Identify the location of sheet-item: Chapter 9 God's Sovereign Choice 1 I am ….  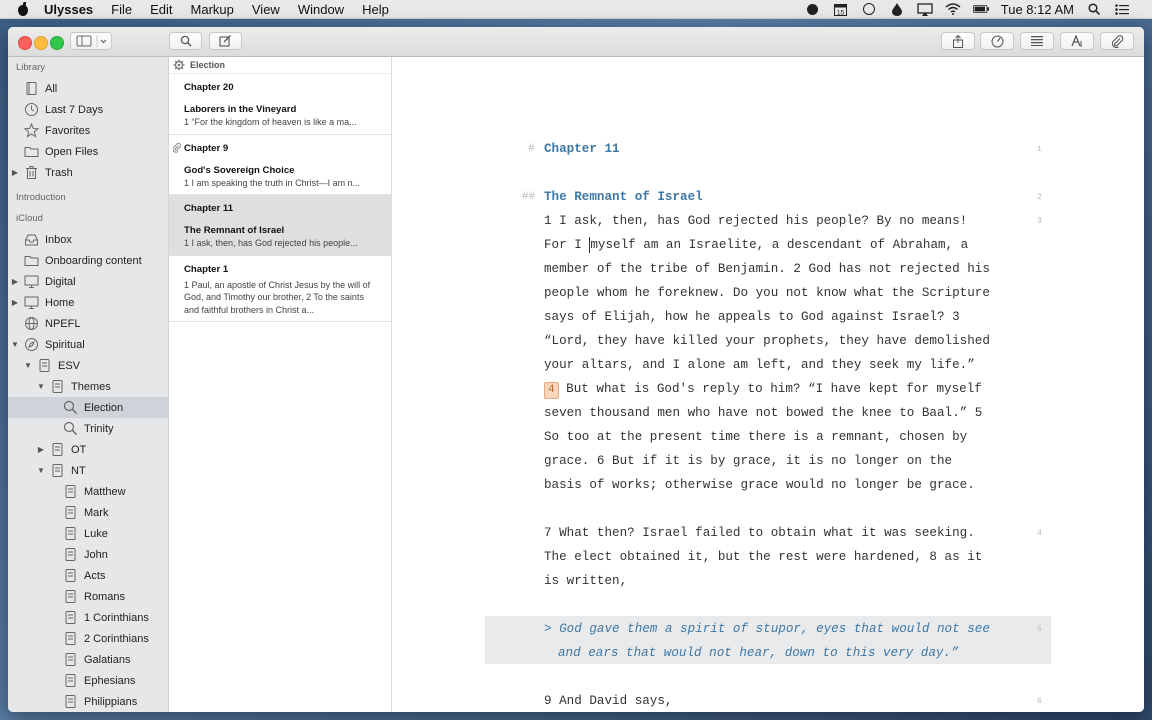
(280, 165).